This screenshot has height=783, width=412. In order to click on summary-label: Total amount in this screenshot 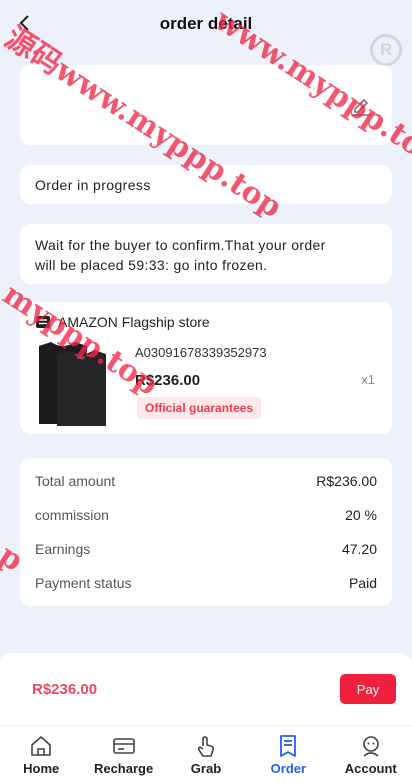, I will do `click(75, 481)`.